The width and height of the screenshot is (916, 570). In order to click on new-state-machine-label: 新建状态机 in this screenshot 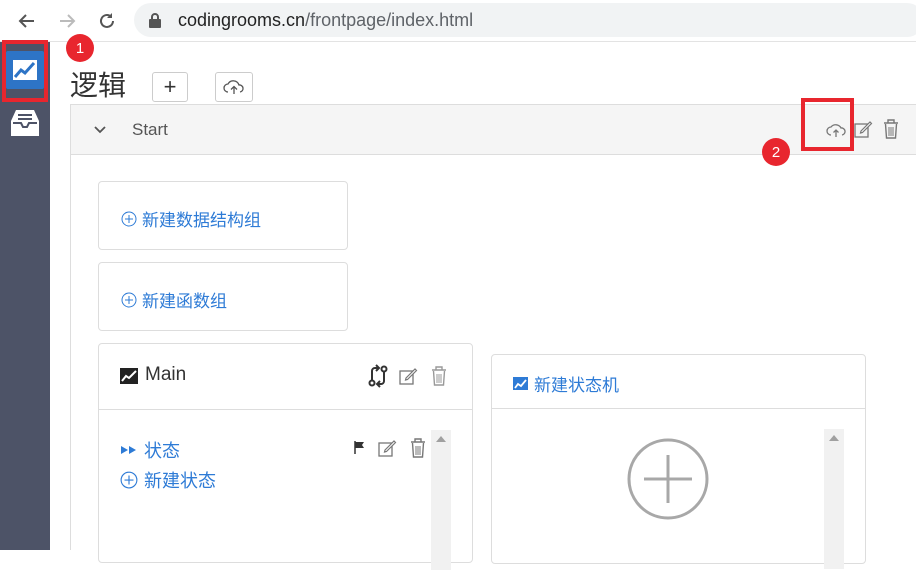, I will do `click(576, 385)`.